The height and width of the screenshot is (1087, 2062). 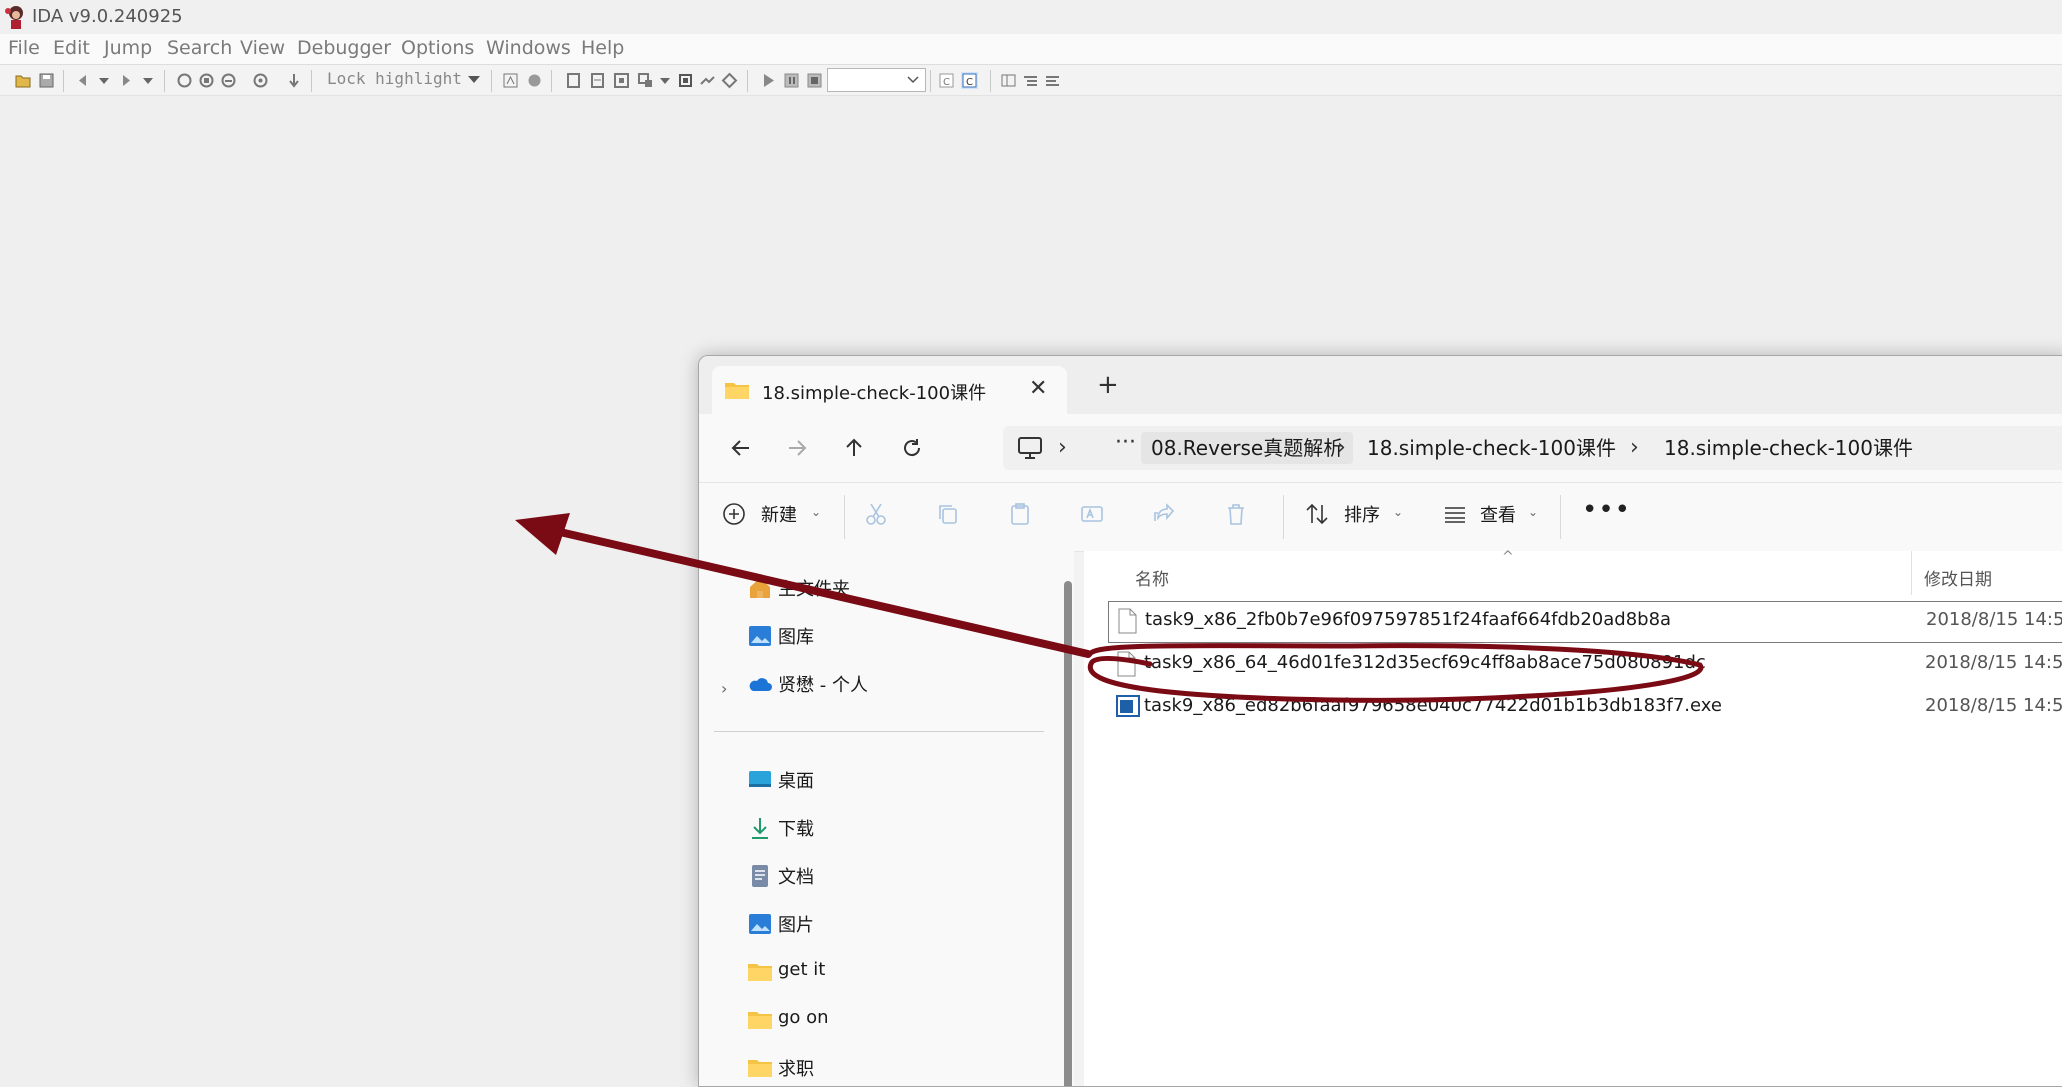 What do you see at coordinates (779, 514) in the screenshot?
I see `new-button: 新建` at bounding box center [779, 514].